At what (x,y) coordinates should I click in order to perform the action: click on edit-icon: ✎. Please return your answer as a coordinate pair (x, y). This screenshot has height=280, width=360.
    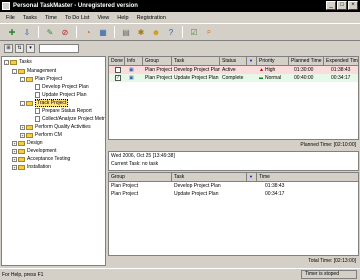
    Looking at the image, I should click on (50, 32).